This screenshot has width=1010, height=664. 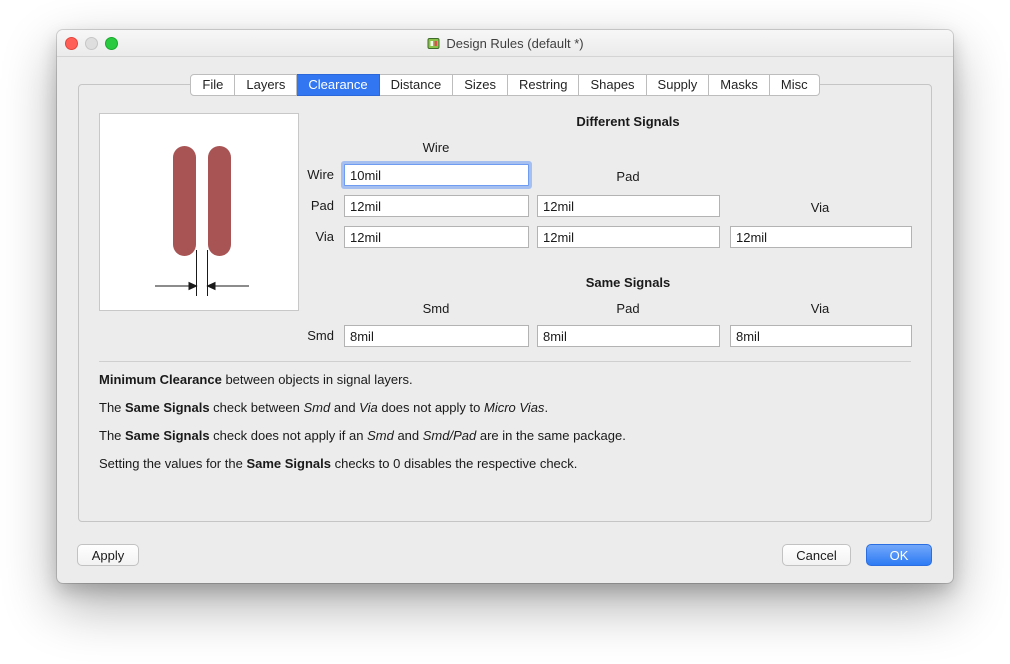 I want to click on column-header-wire: Wire, so click(x=436, y=147).